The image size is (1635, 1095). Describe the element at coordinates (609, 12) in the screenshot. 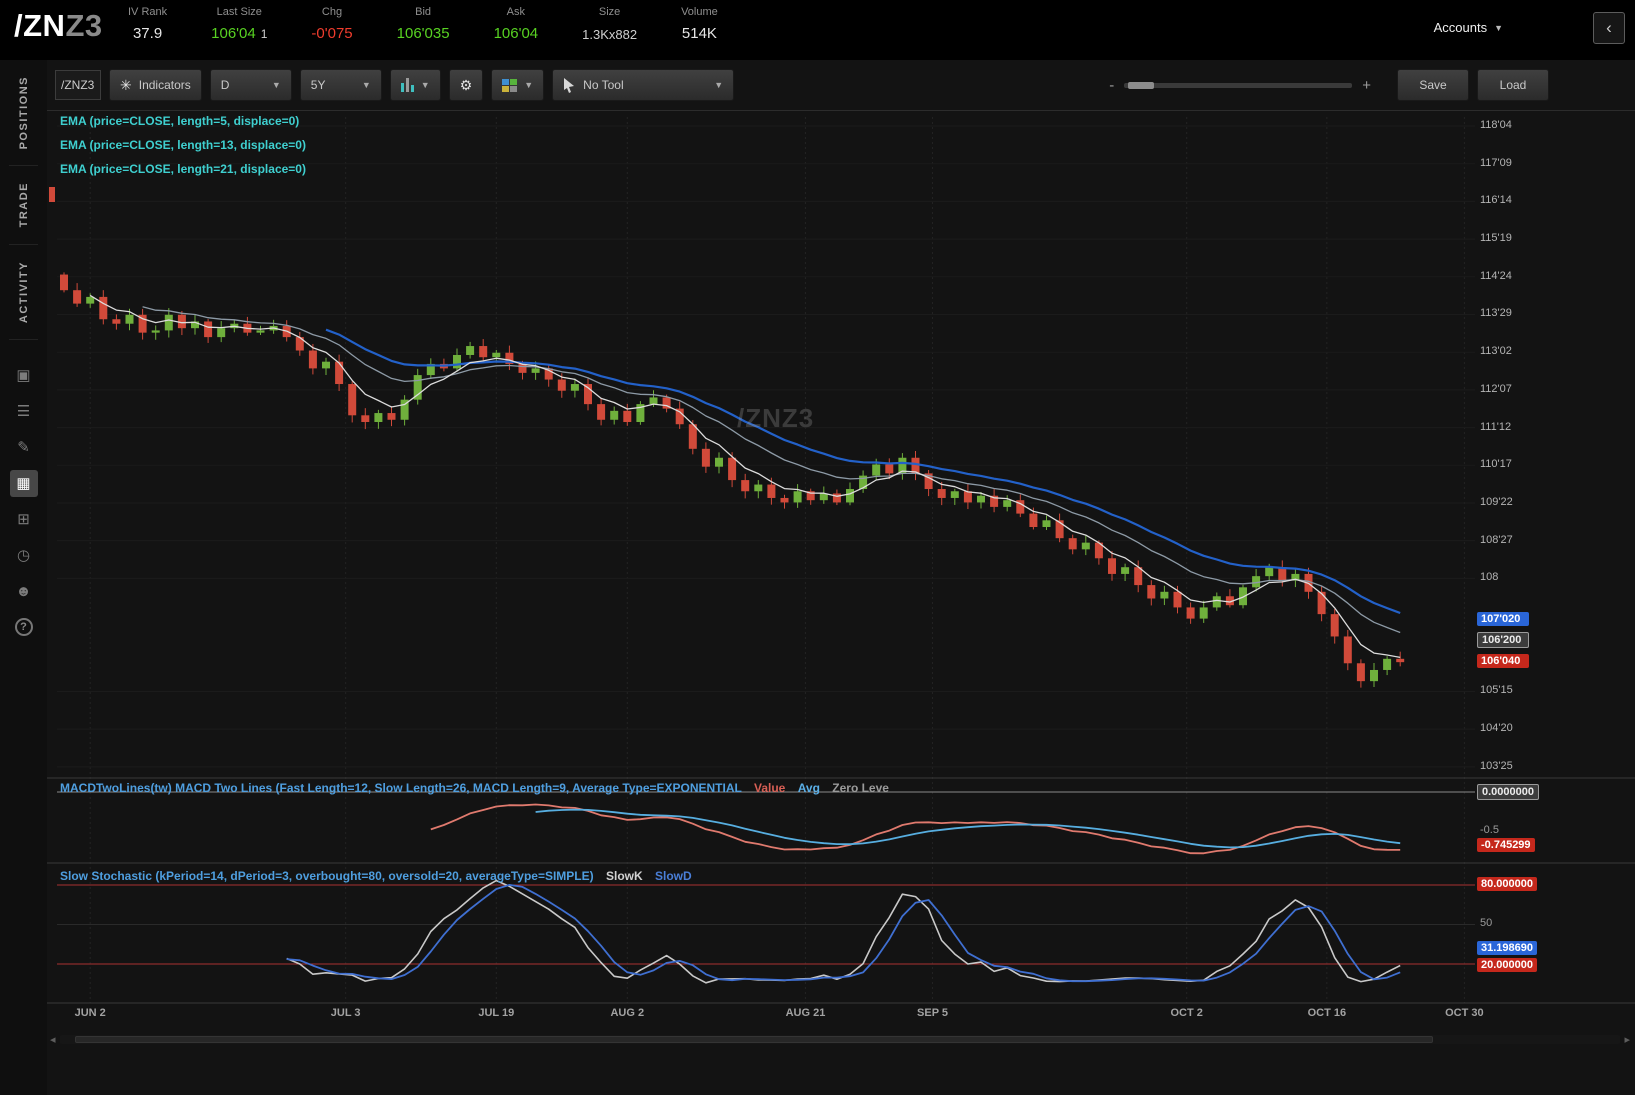

I see `stat-label: Size` at that location.